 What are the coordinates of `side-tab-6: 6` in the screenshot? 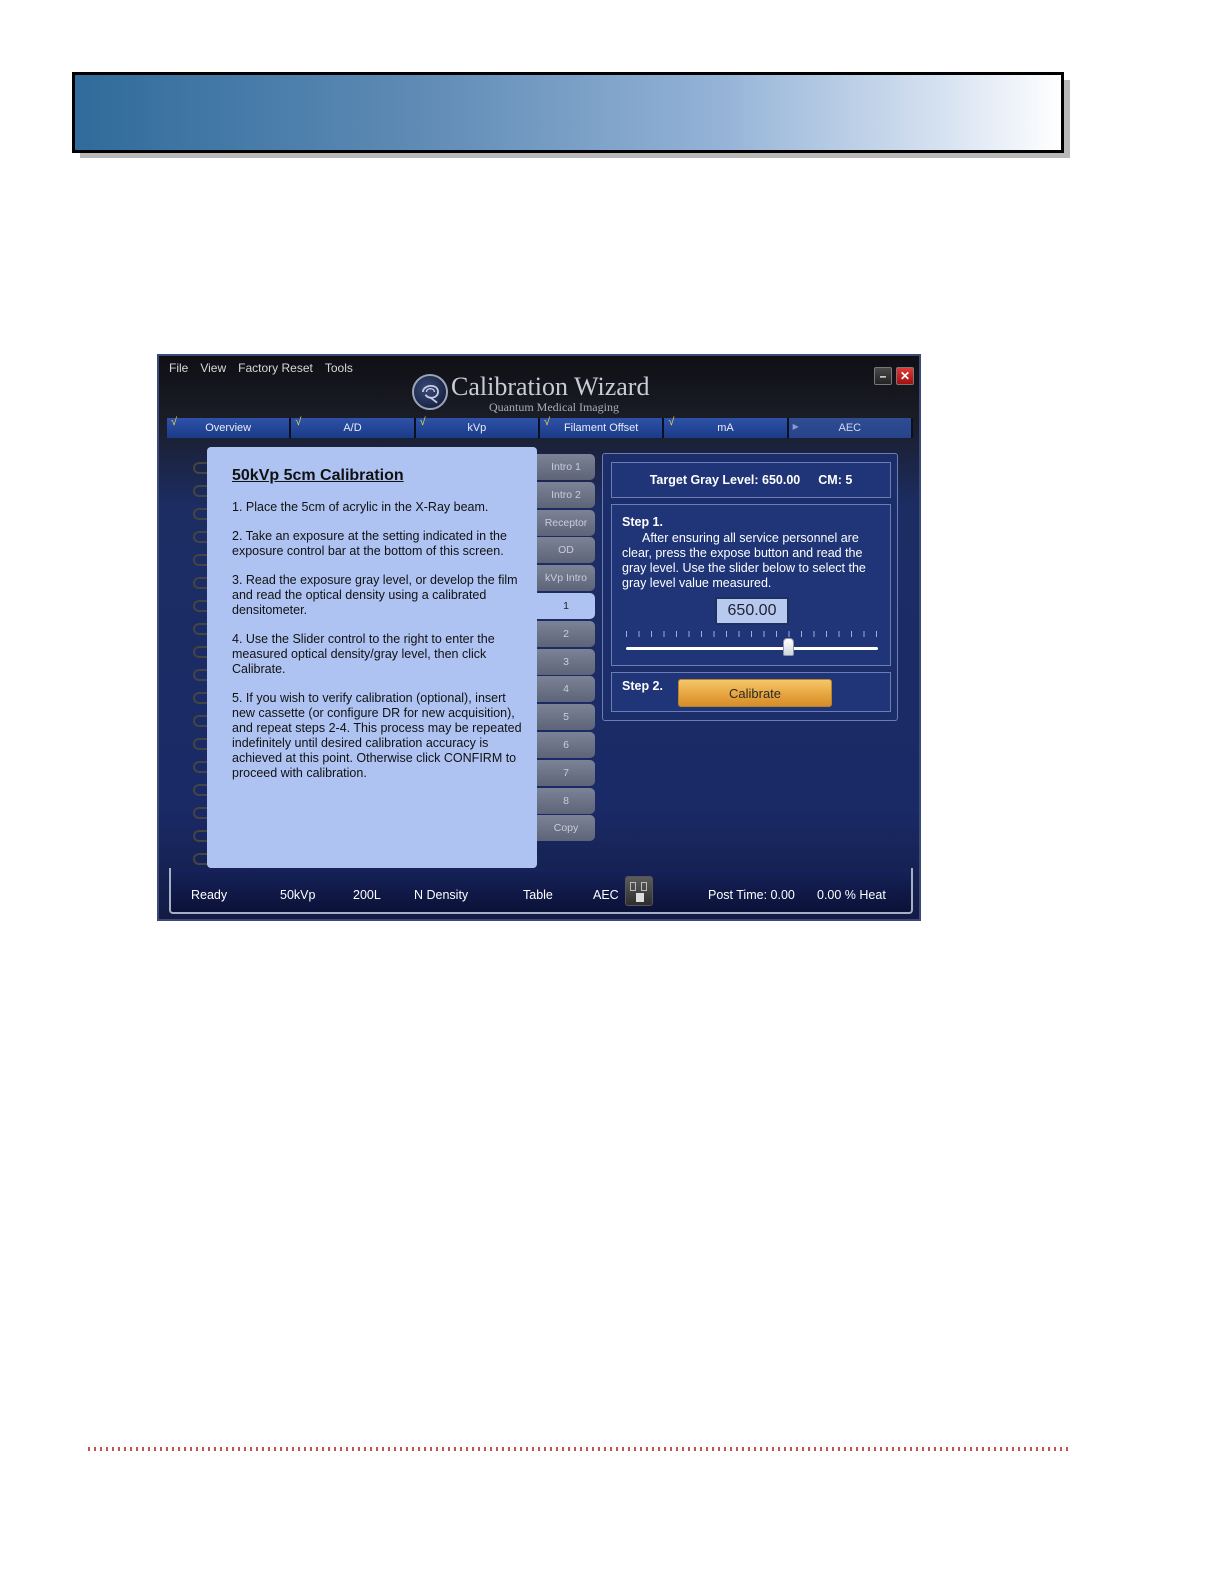 It's located at (566, 744).